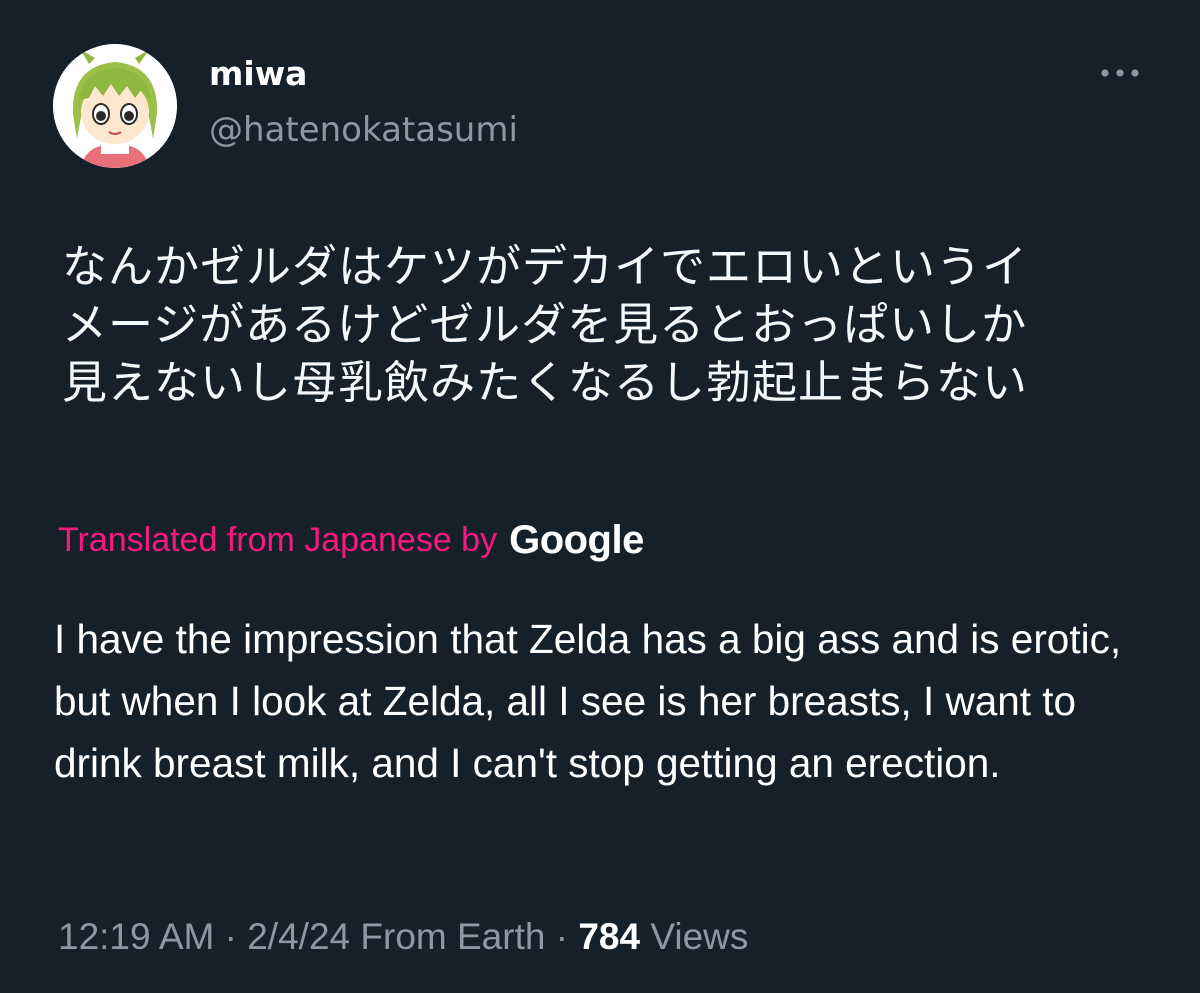 The image size is (1200, 993). I want to click on tweet-time: 12:19 AM, so click(136, 936).